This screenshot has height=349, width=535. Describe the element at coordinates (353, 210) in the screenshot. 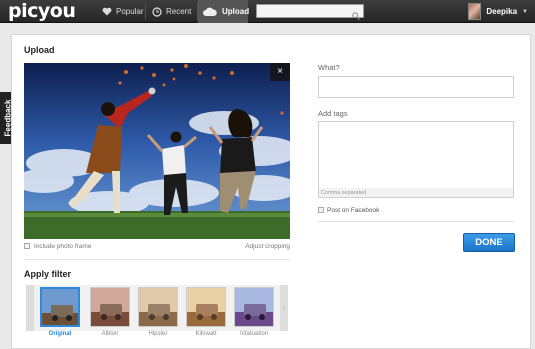

I see `post-facebook-label: Post on Facebook` at that location.